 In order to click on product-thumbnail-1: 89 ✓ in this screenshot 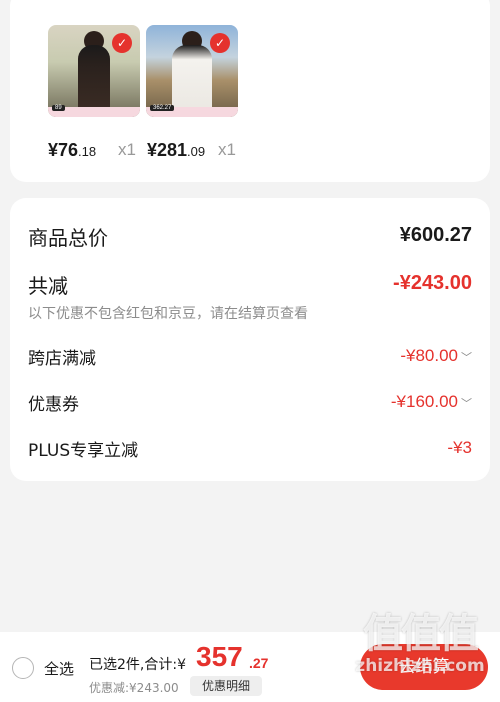, I will do `click(94, 71)`.